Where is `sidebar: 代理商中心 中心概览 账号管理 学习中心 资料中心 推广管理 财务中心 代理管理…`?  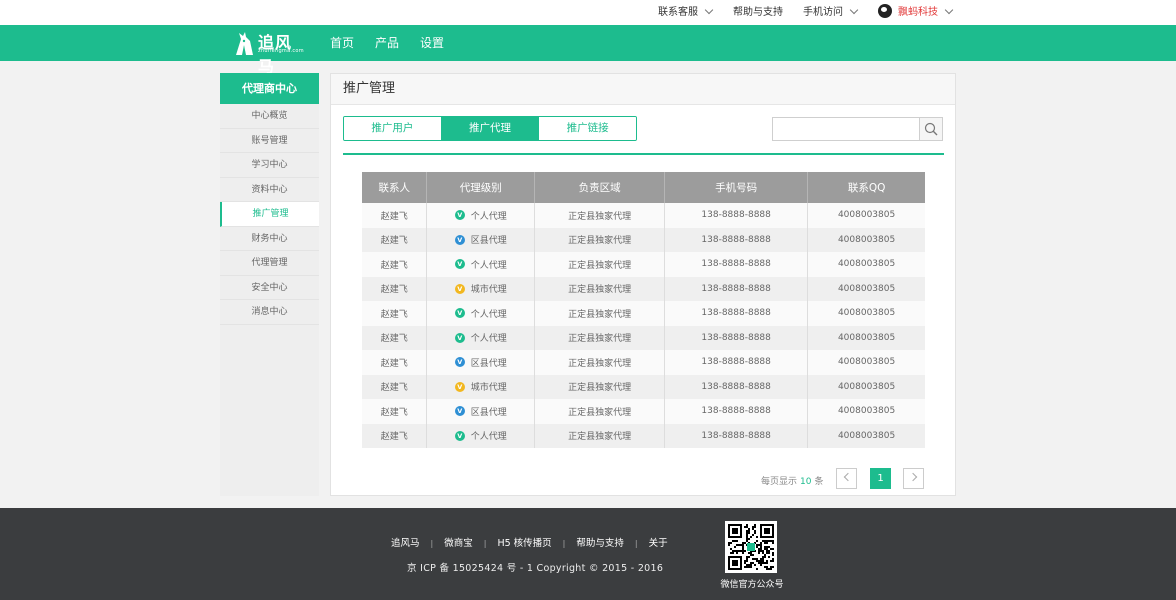 sidebar: 代理商中心 中心概览 账号管理 学习中心 资料中心 推广管理 财务中心 代理管理… is located at coordinates (269, 284).